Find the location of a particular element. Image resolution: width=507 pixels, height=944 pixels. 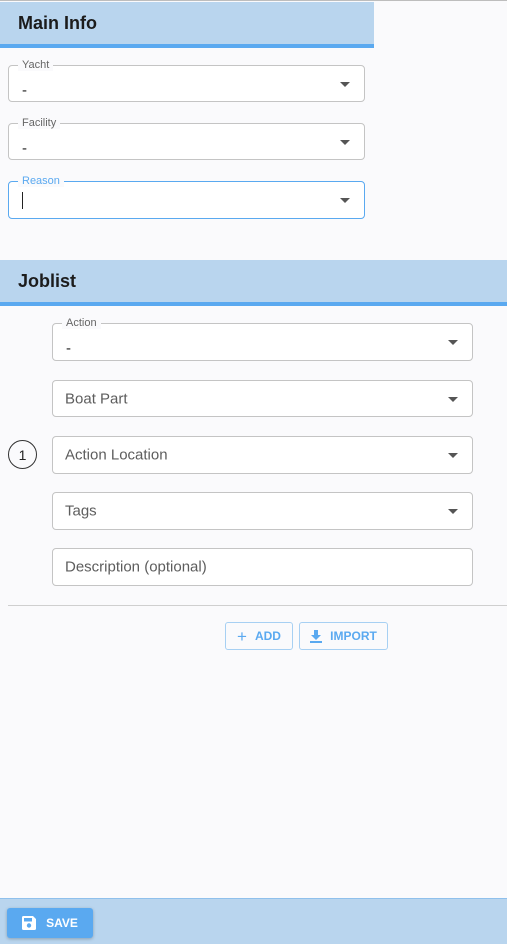

action-location-placeholder: Action Location is located at coordinates (116, 455).